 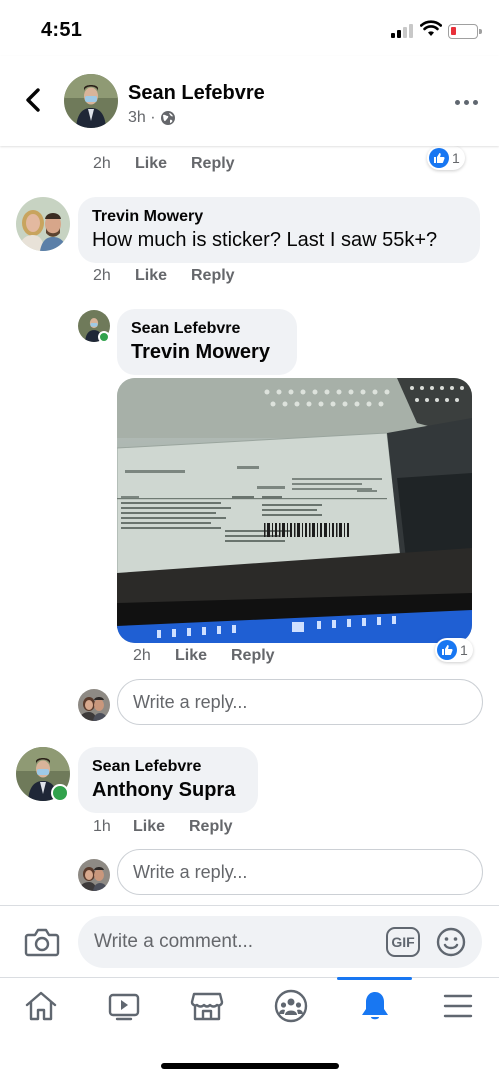 I want to click on tab-home, so click(x=41, y=1006).